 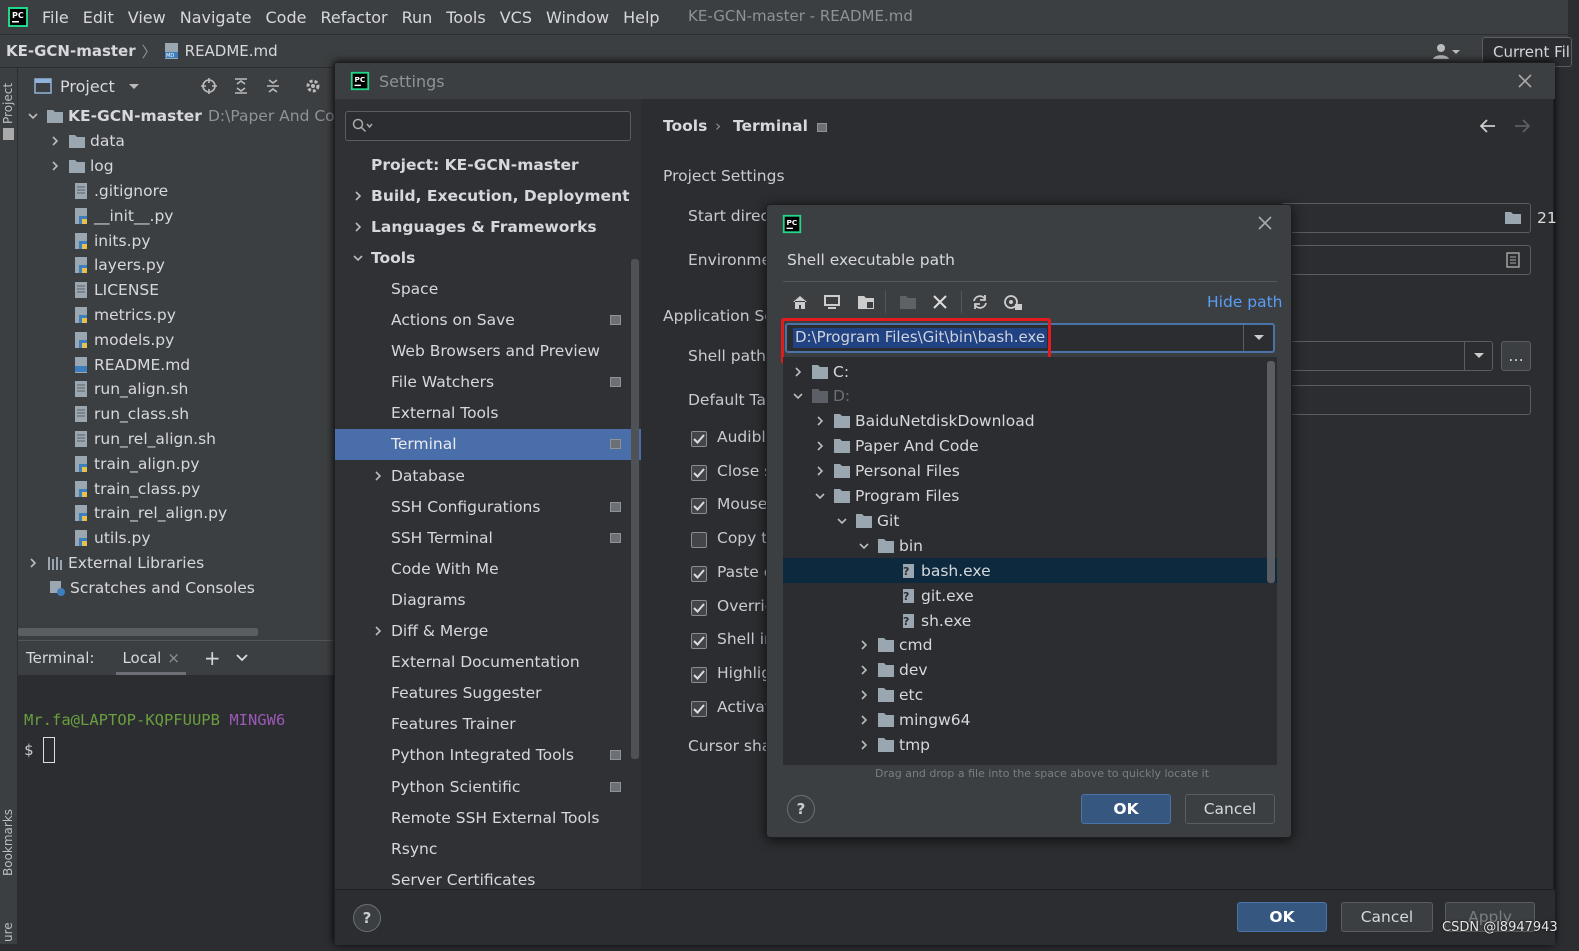 I want to click on project-folder-icon, so click(x=866, y=302).